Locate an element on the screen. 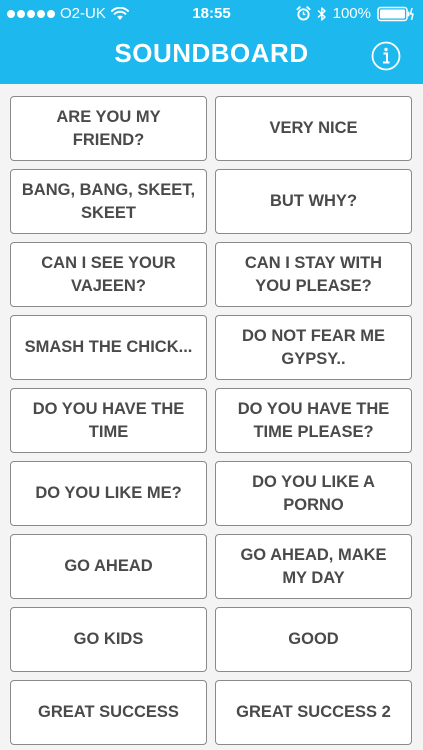  info-circle-icon is located at coordinates (386, 56).